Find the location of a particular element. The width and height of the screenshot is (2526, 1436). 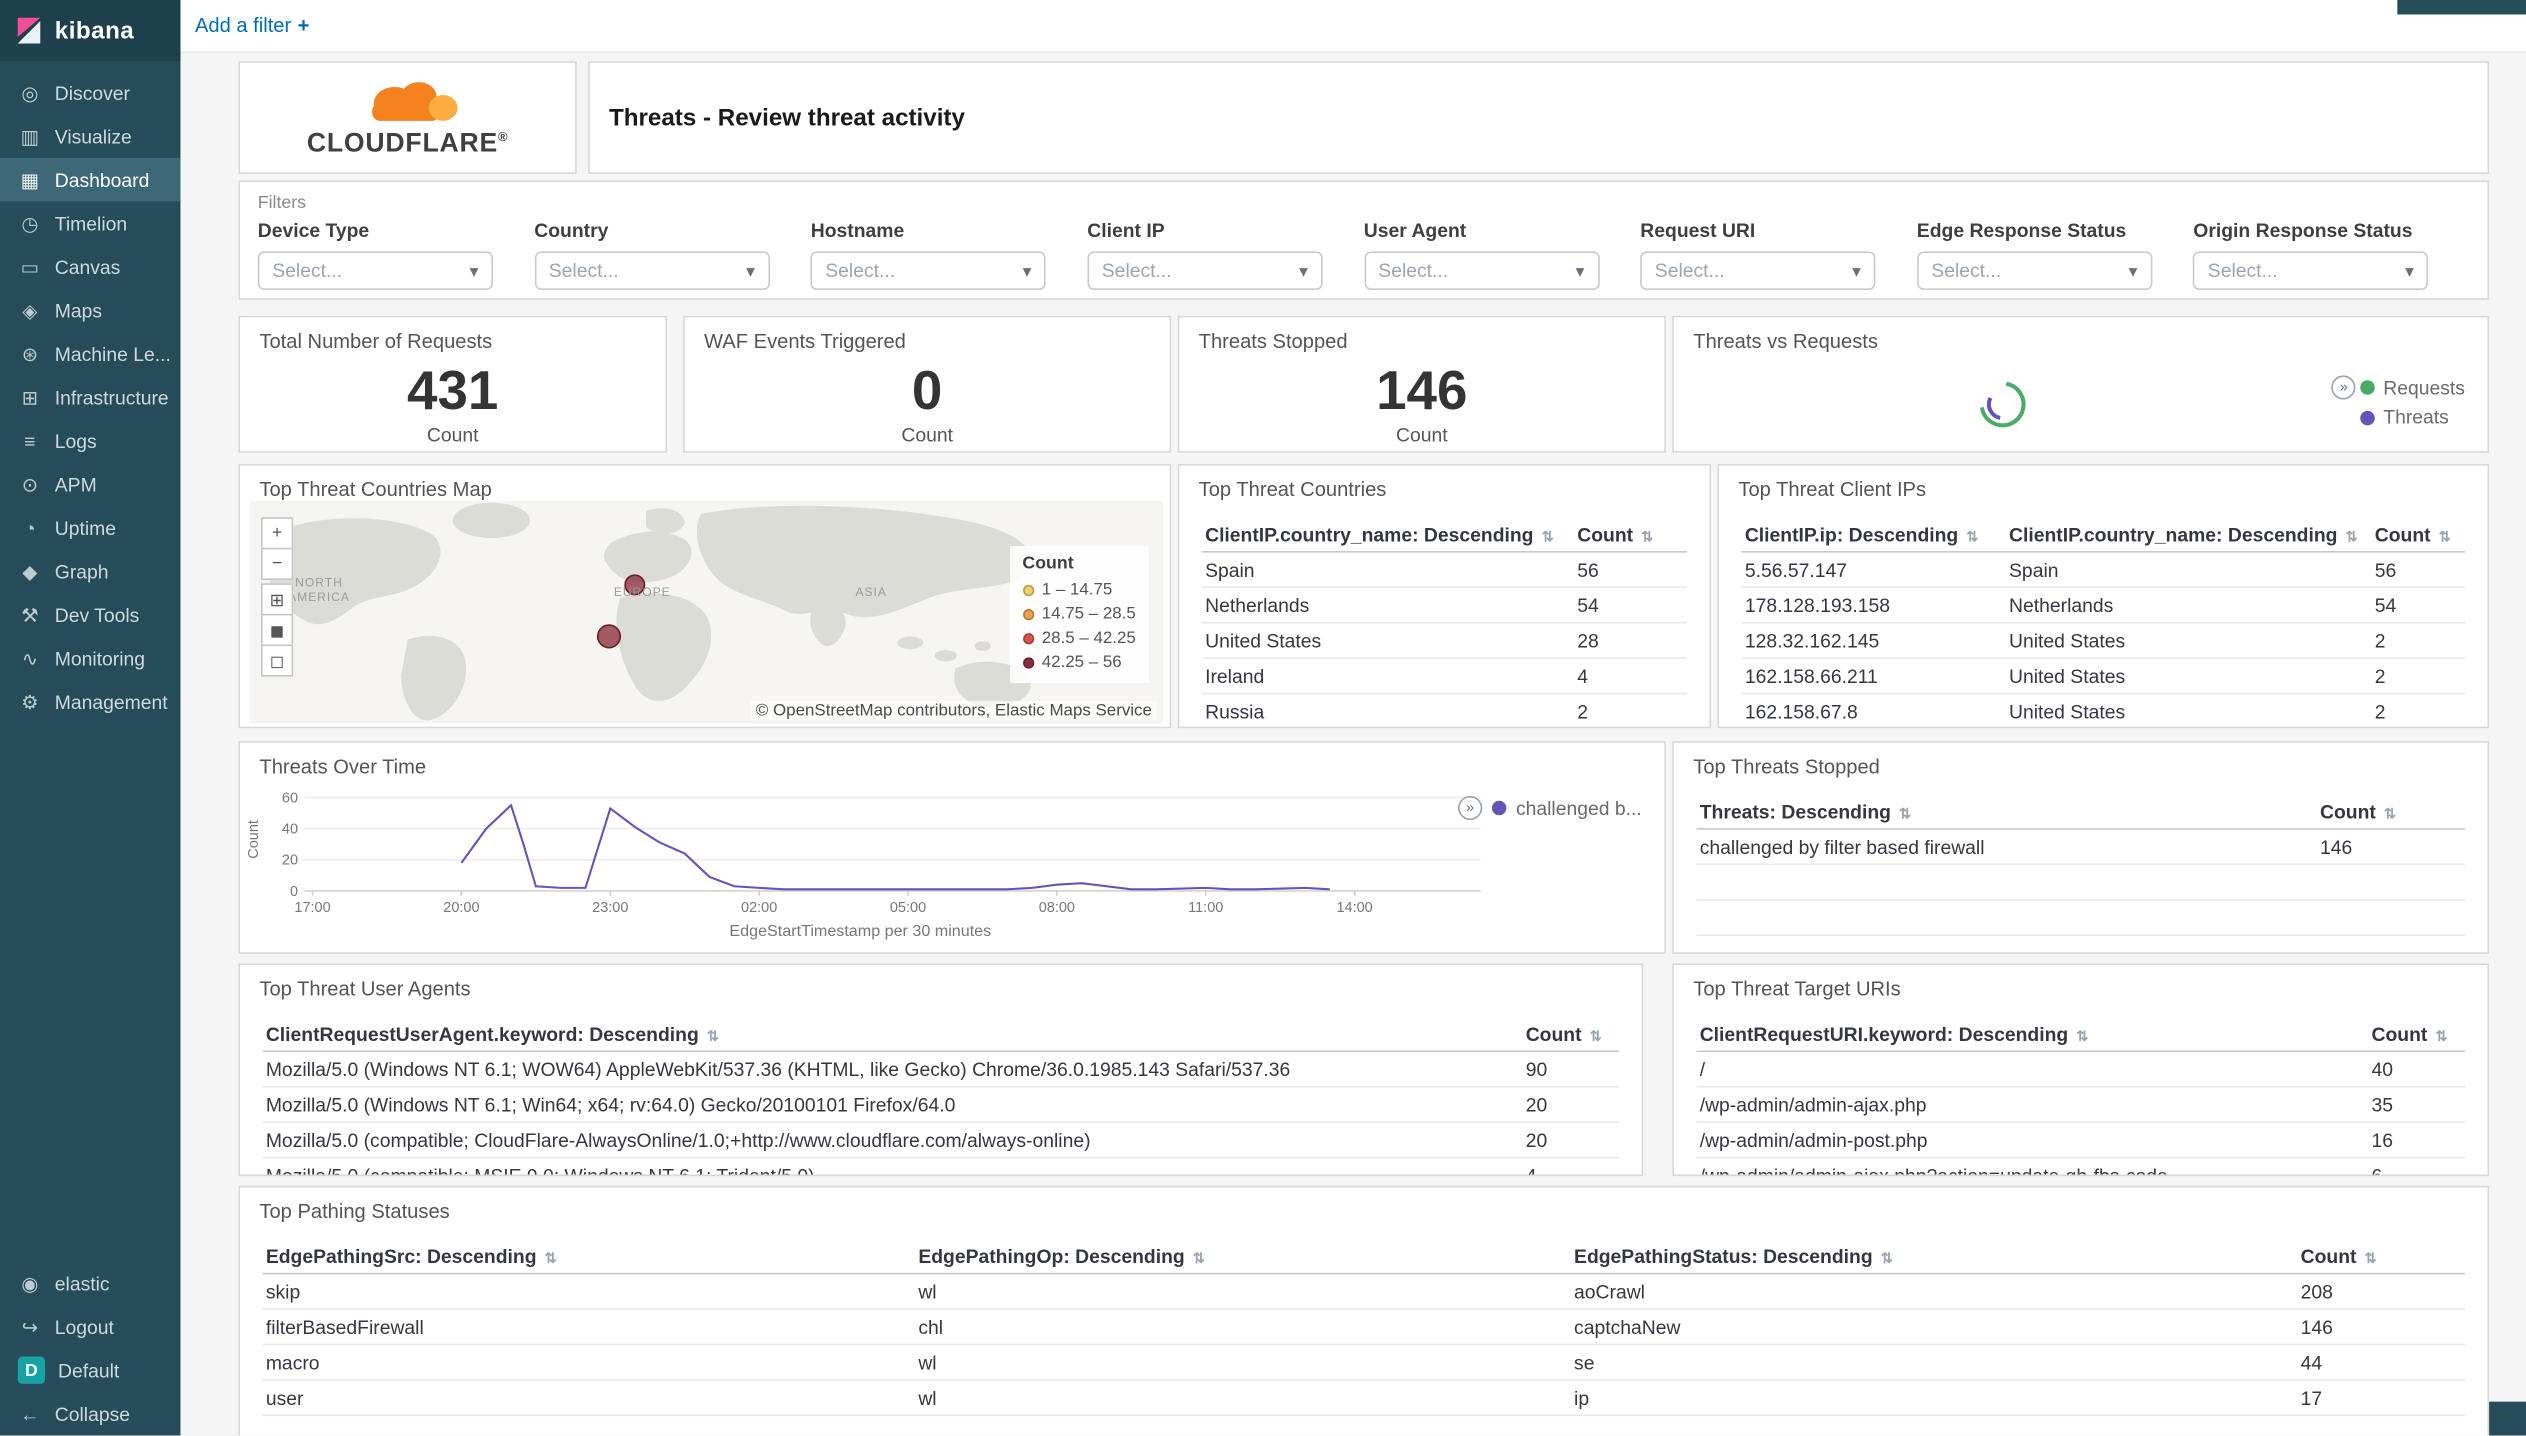

collapse-icon: ← is located at coordinates (30, 1414).